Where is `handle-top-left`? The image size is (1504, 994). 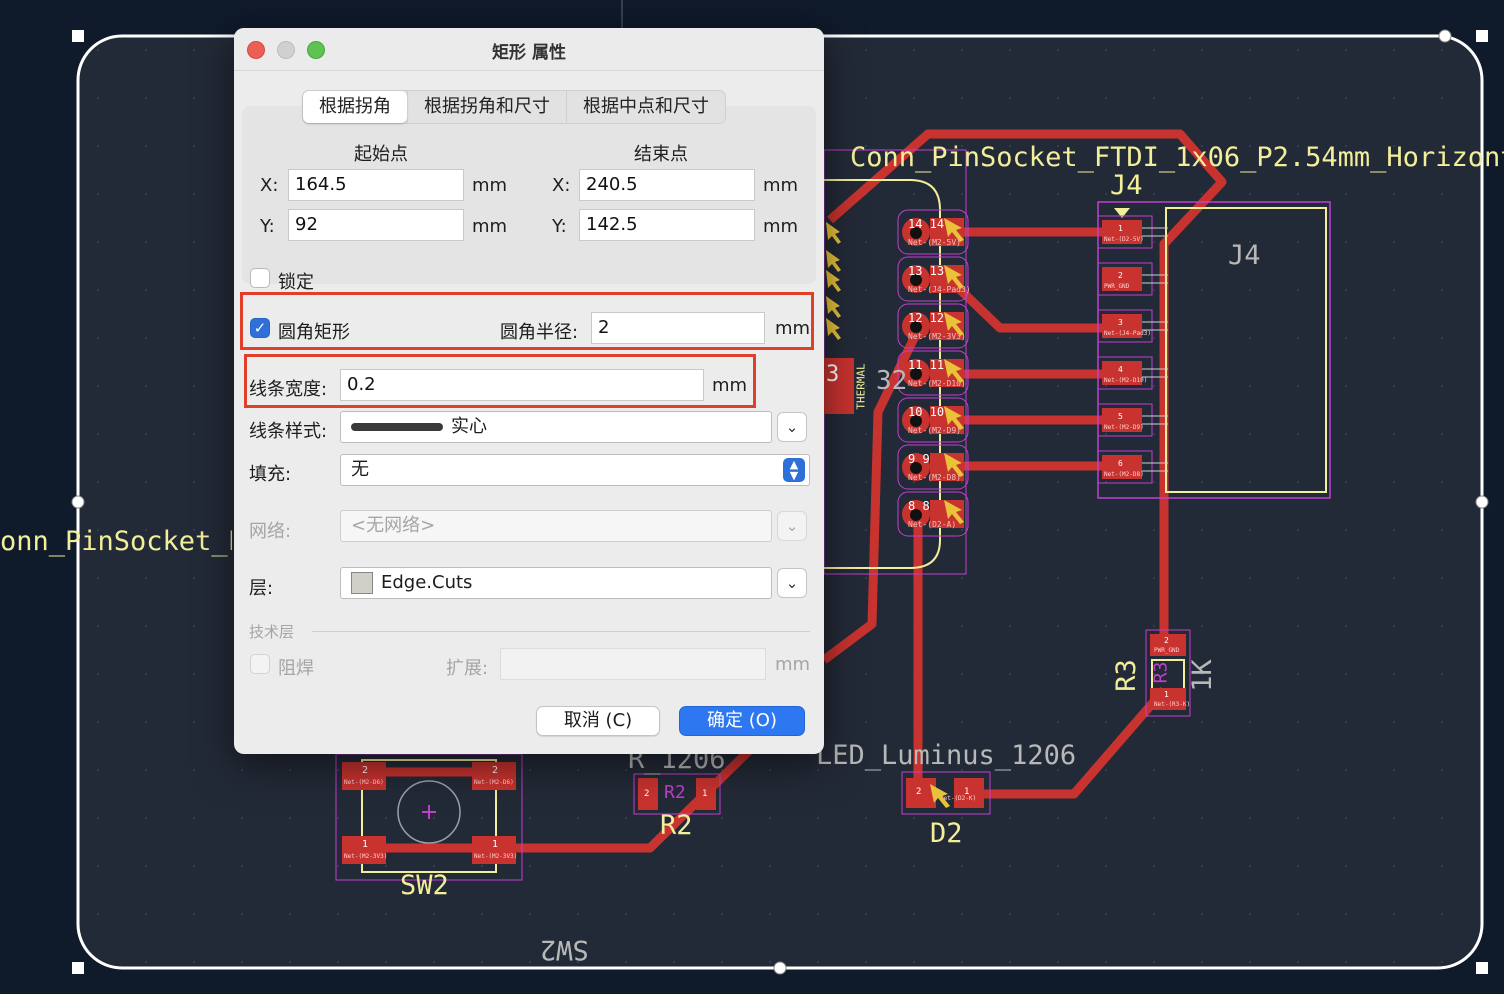 handle-top-left is located at coordinates (78, 36).